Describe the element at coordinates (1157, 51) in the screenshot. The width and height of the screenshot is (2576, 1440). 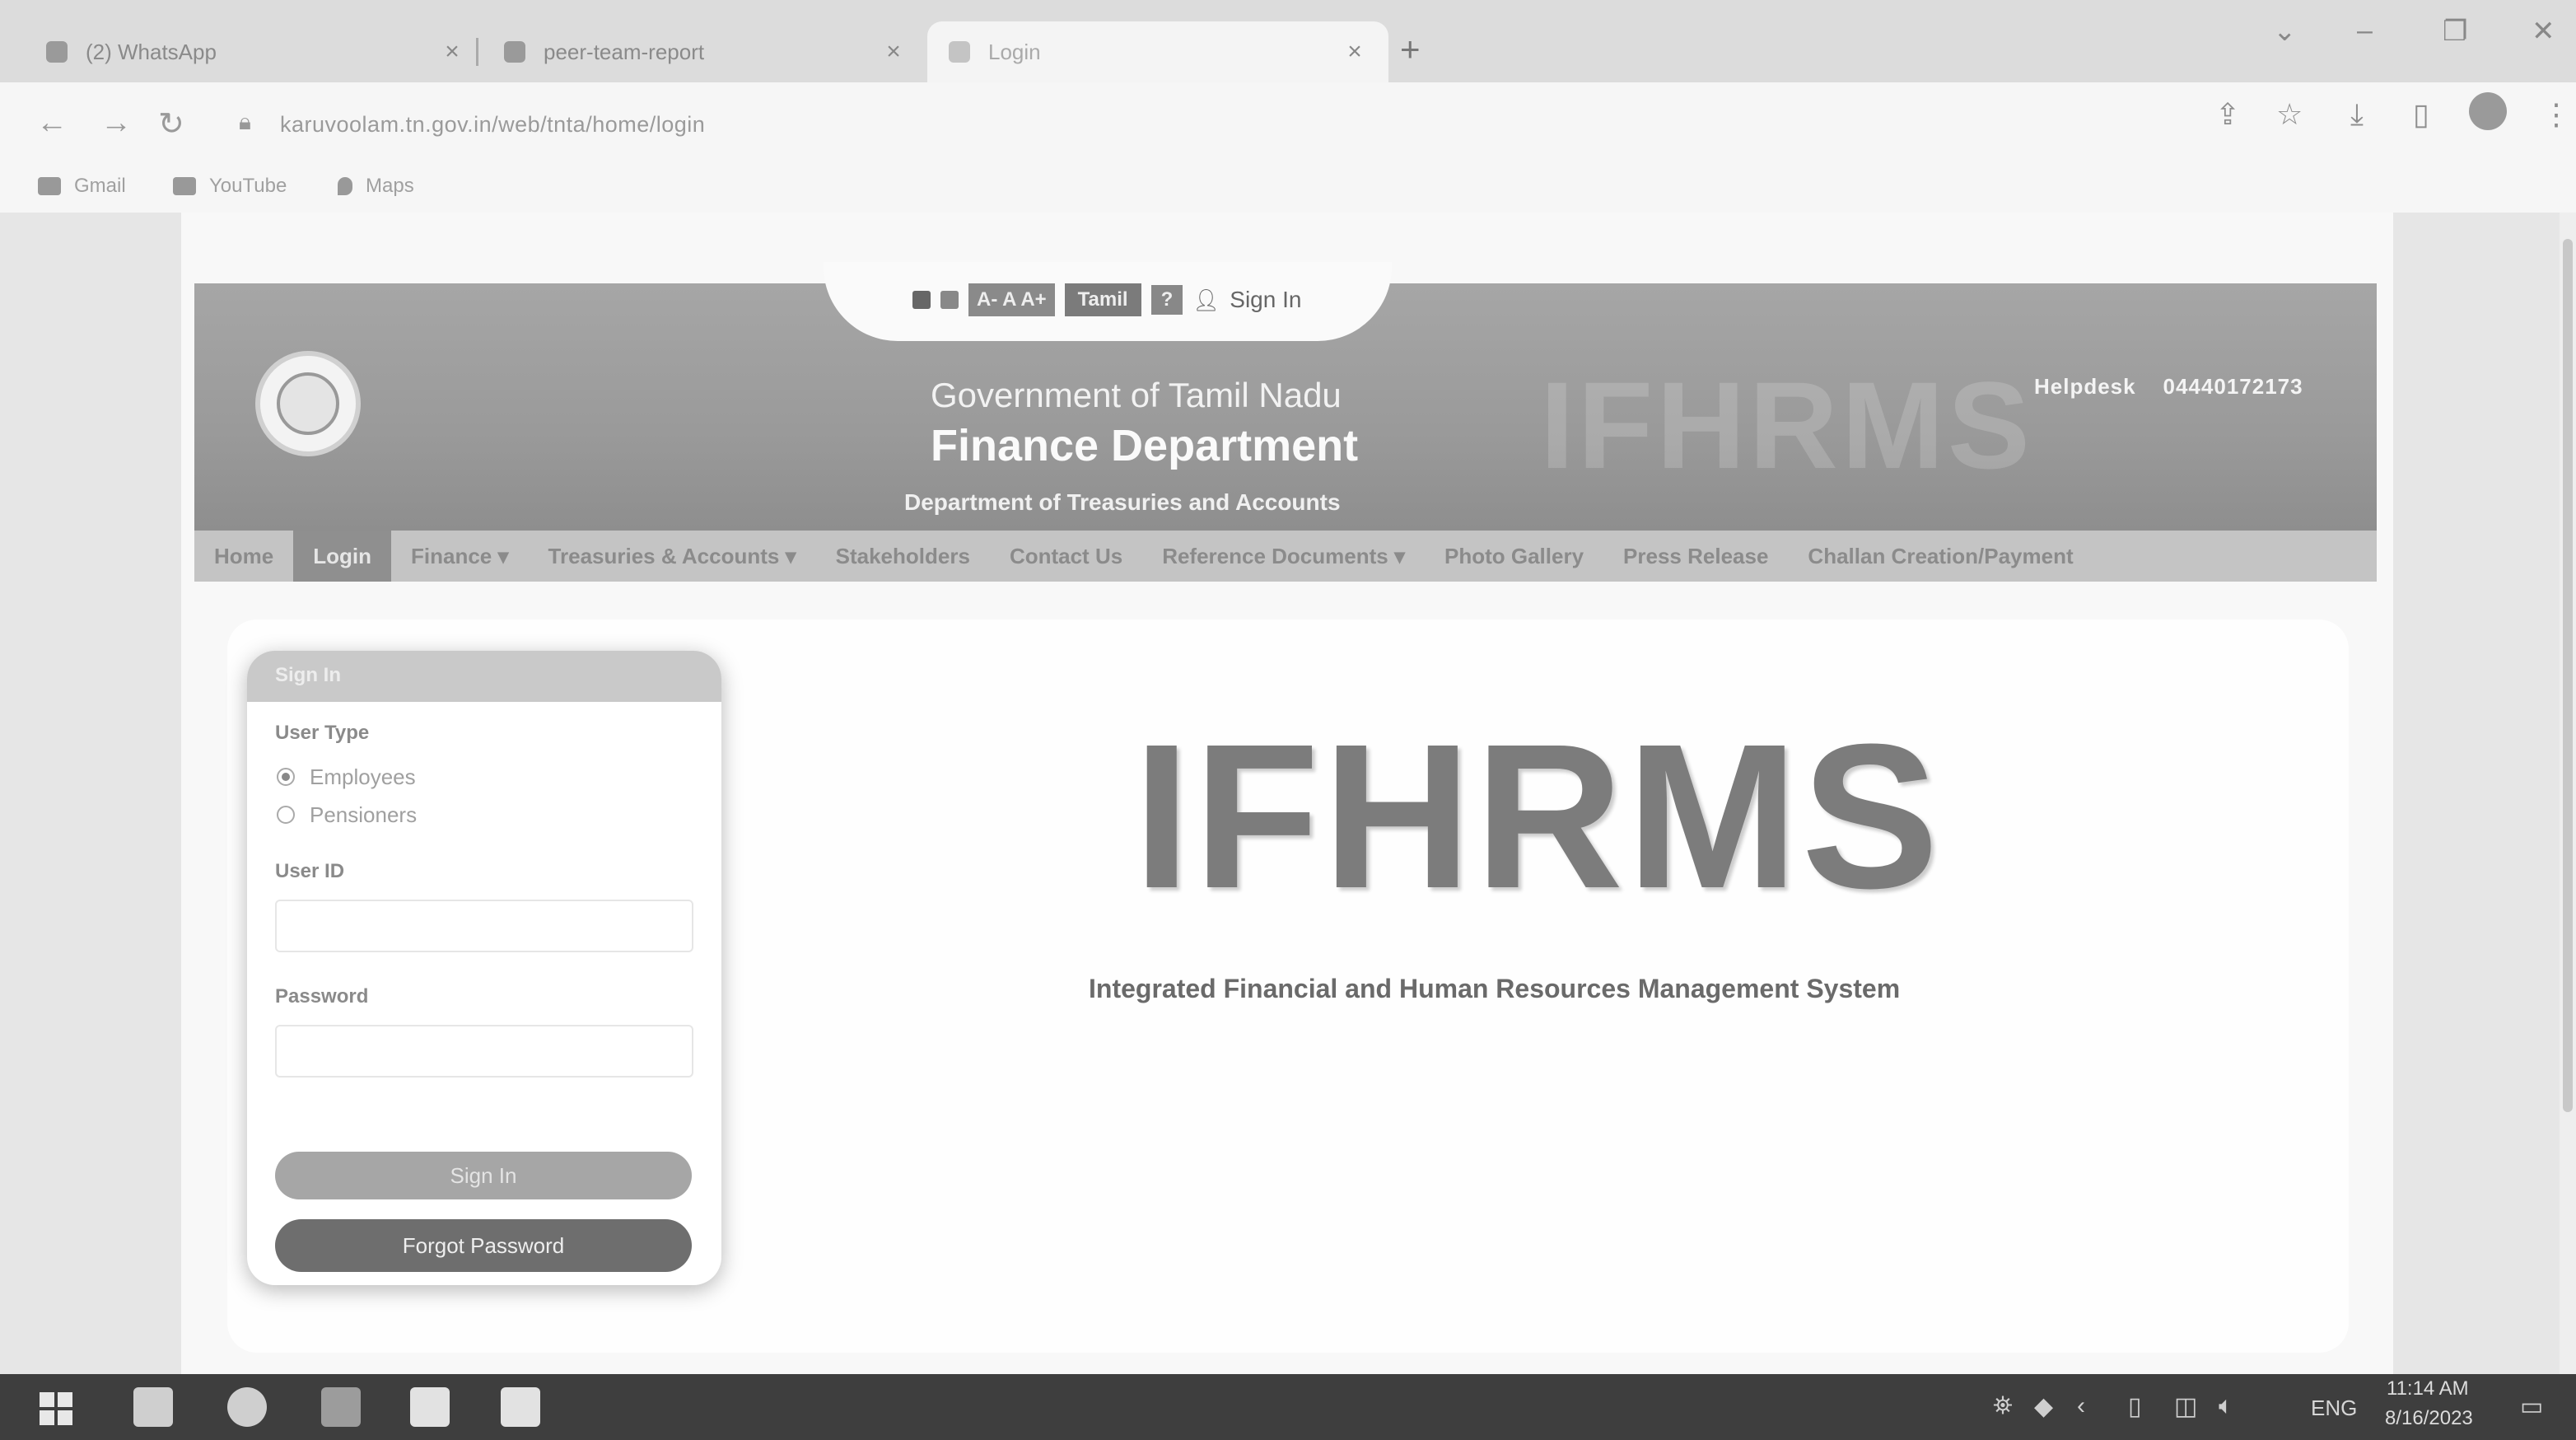
I see `browser-tab-login-active: Login ×` at that location.